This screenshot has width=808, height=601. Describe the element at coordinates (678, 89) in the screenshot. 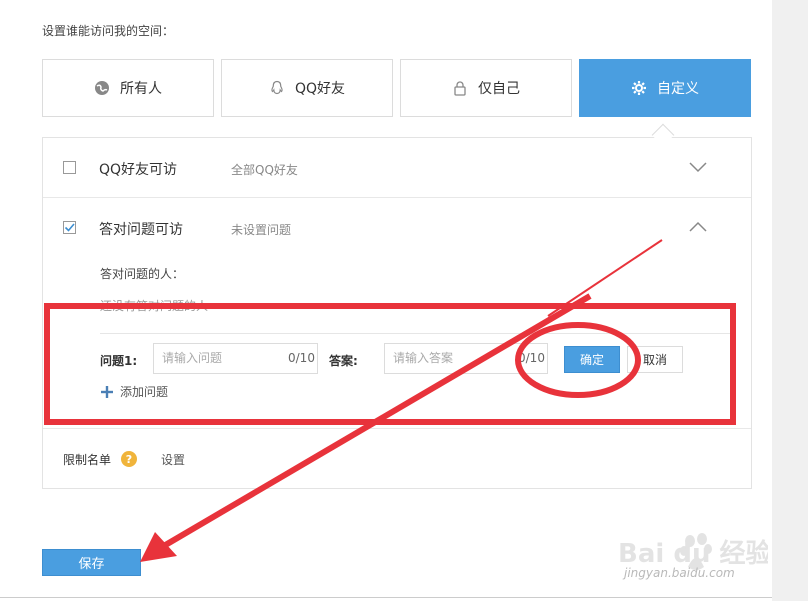

I see `option-custom-label: 自定义` at that location.